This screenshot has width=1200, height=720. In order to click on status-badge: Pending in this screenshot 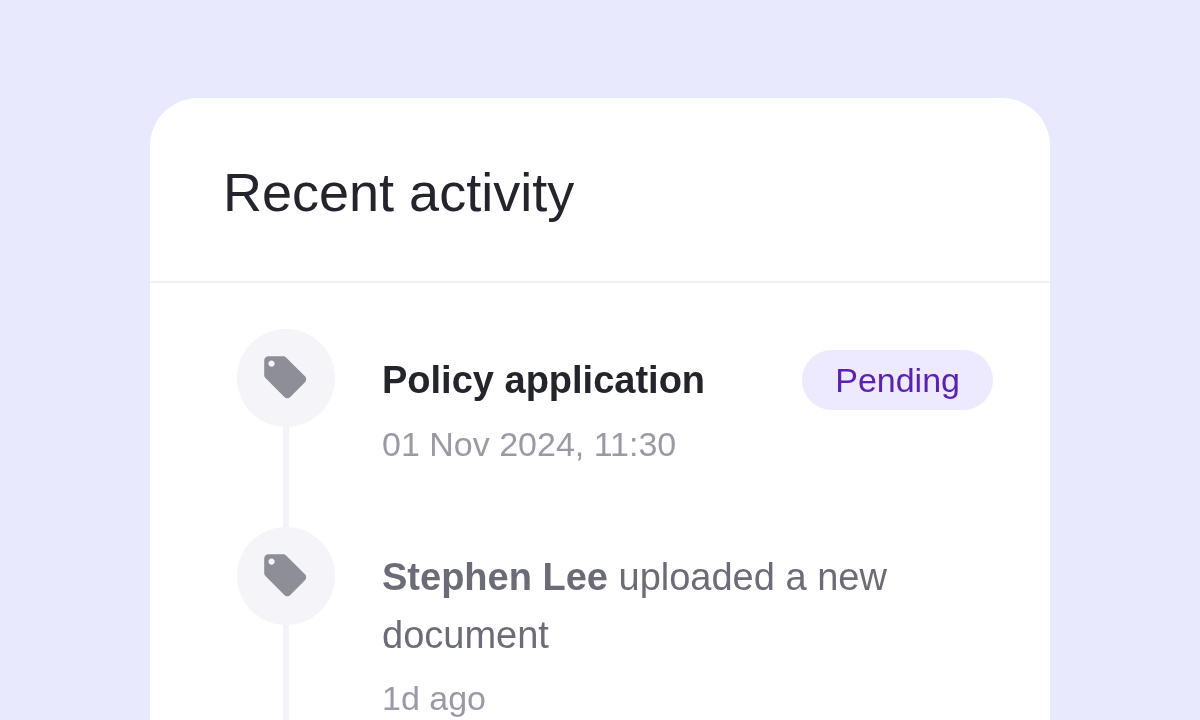, I will do `click(897, 380)`.